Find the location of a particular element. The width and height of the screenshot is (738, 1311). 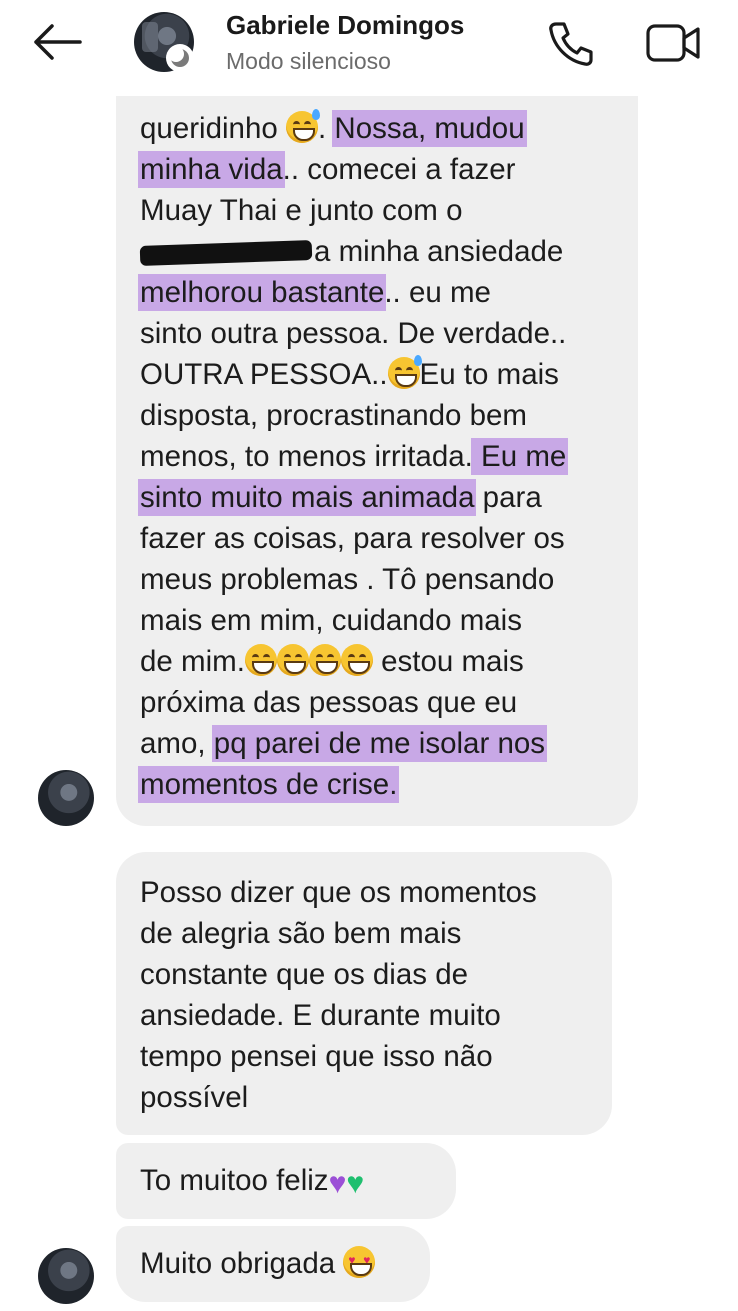

message-text-segment: .. eu me is located at coordinates (437, 292).